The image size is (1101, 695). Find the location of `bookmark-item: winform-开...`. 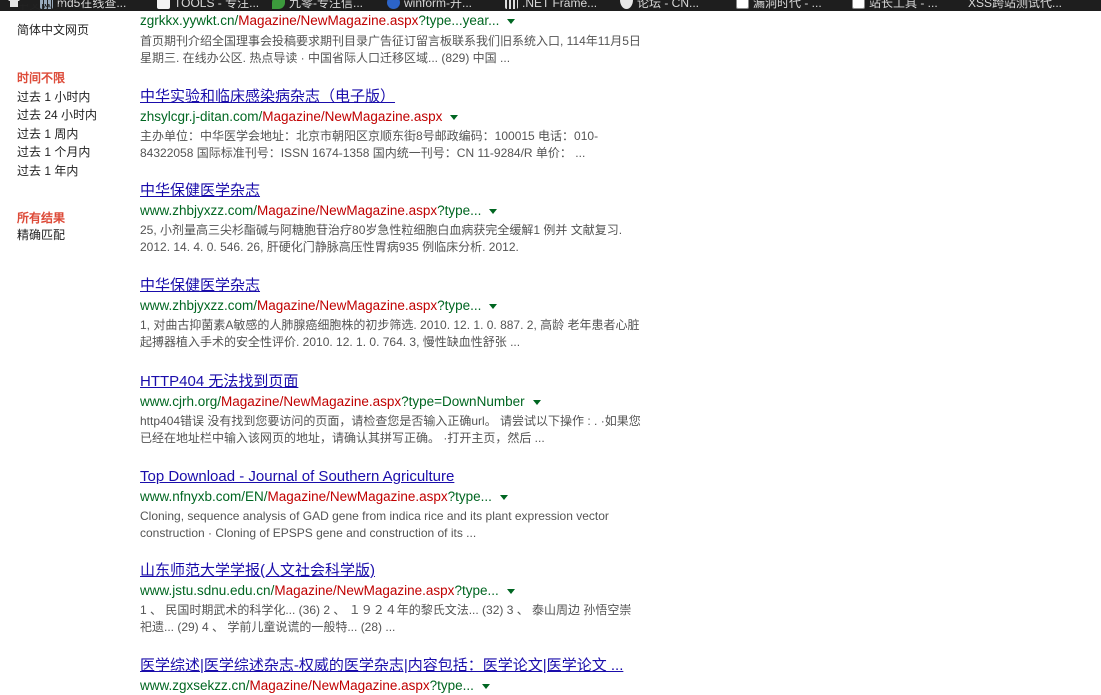

bookmark-item: winform-开... is located at coordinates (429, 5).